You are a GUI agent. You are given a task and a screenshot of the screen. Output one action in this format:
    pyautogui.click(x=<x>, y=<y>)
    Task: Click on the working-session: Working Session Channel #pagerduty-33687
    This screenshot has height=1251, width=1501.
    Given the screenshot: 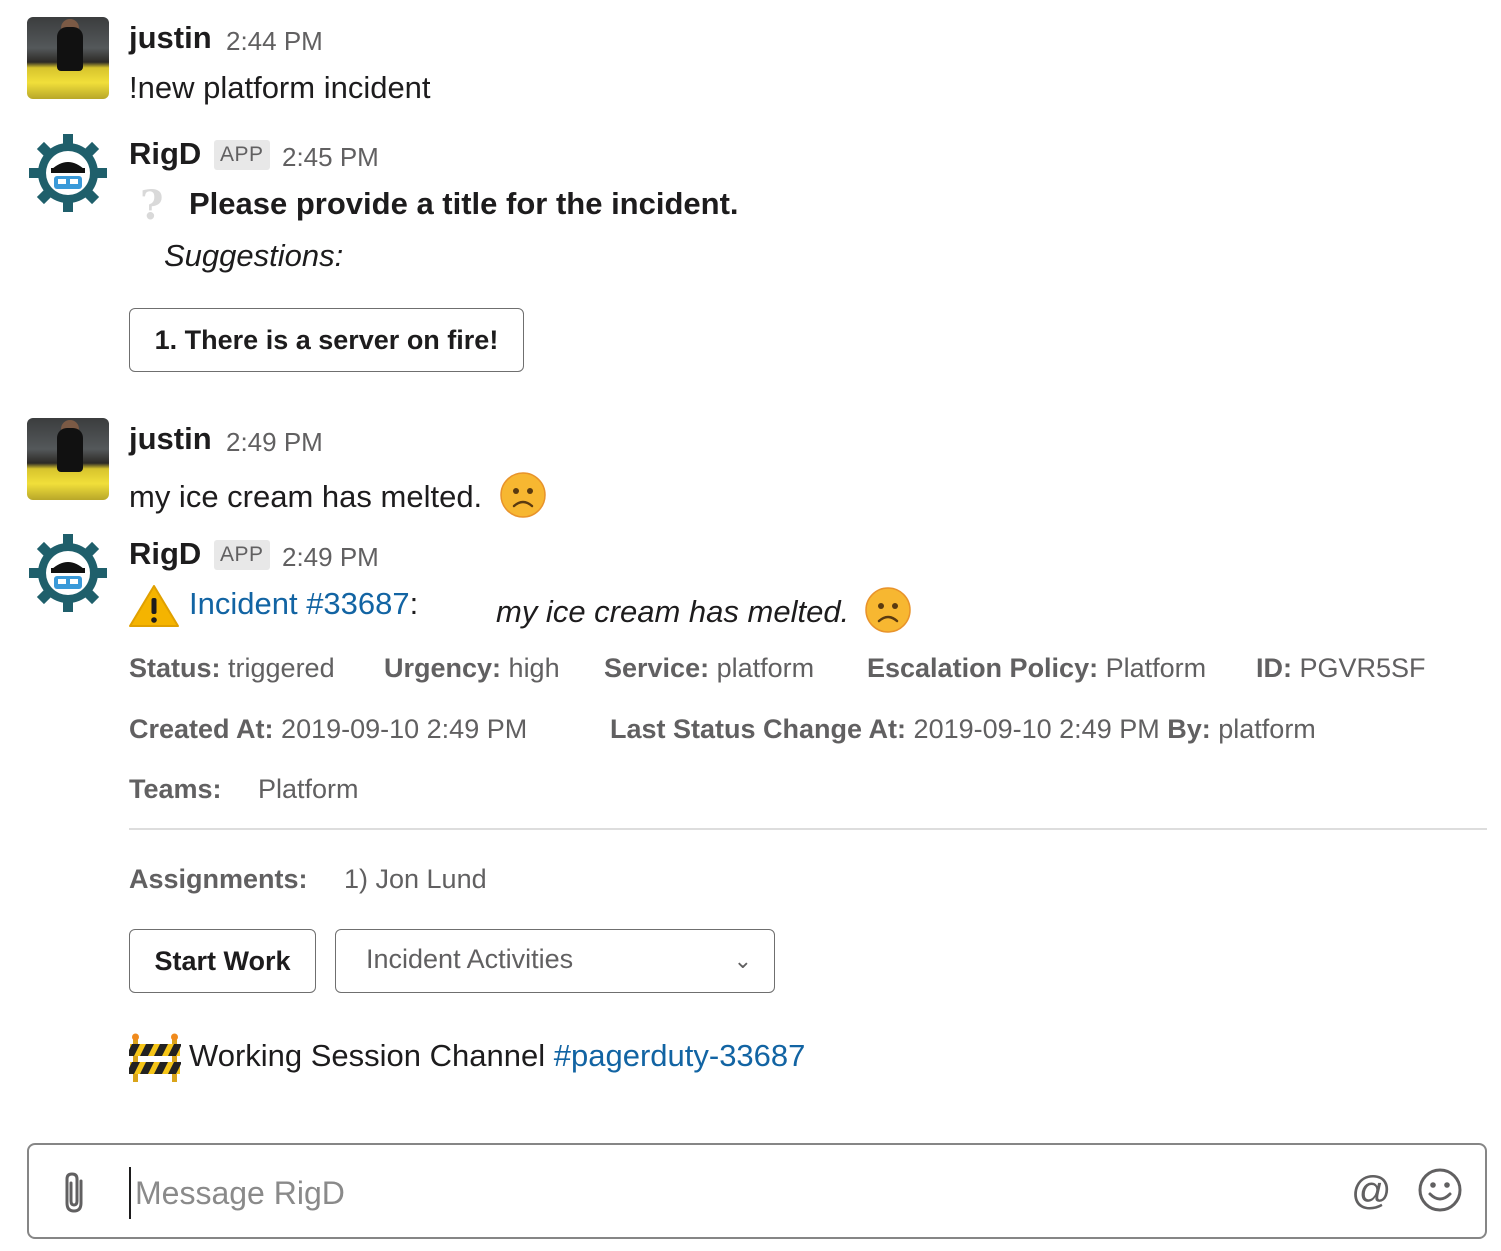 What is the action you would take?
    pyautogui.click(x=497, y=1056)
    